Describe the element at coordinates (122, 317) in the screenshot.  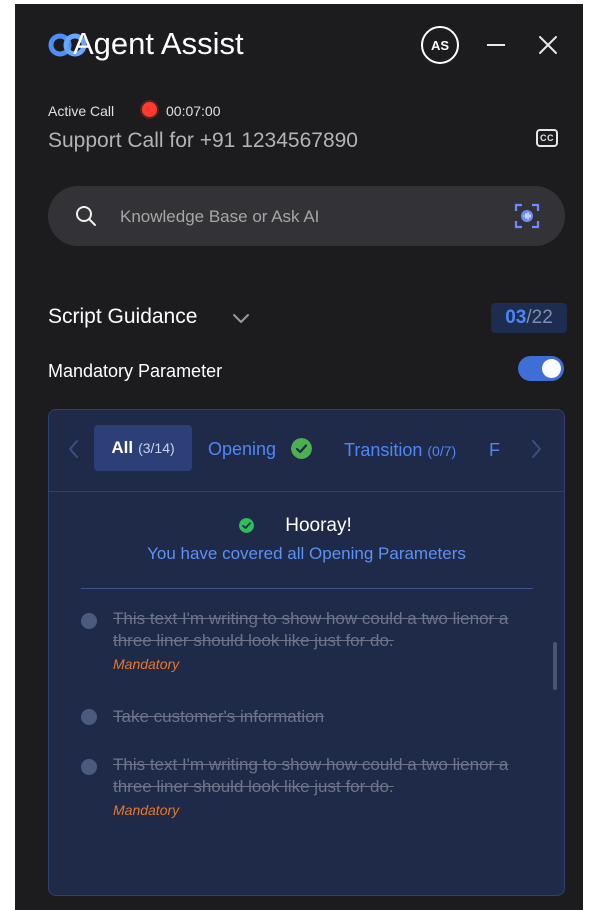
I see `script-guidance-title: Script Guidance` at that location.